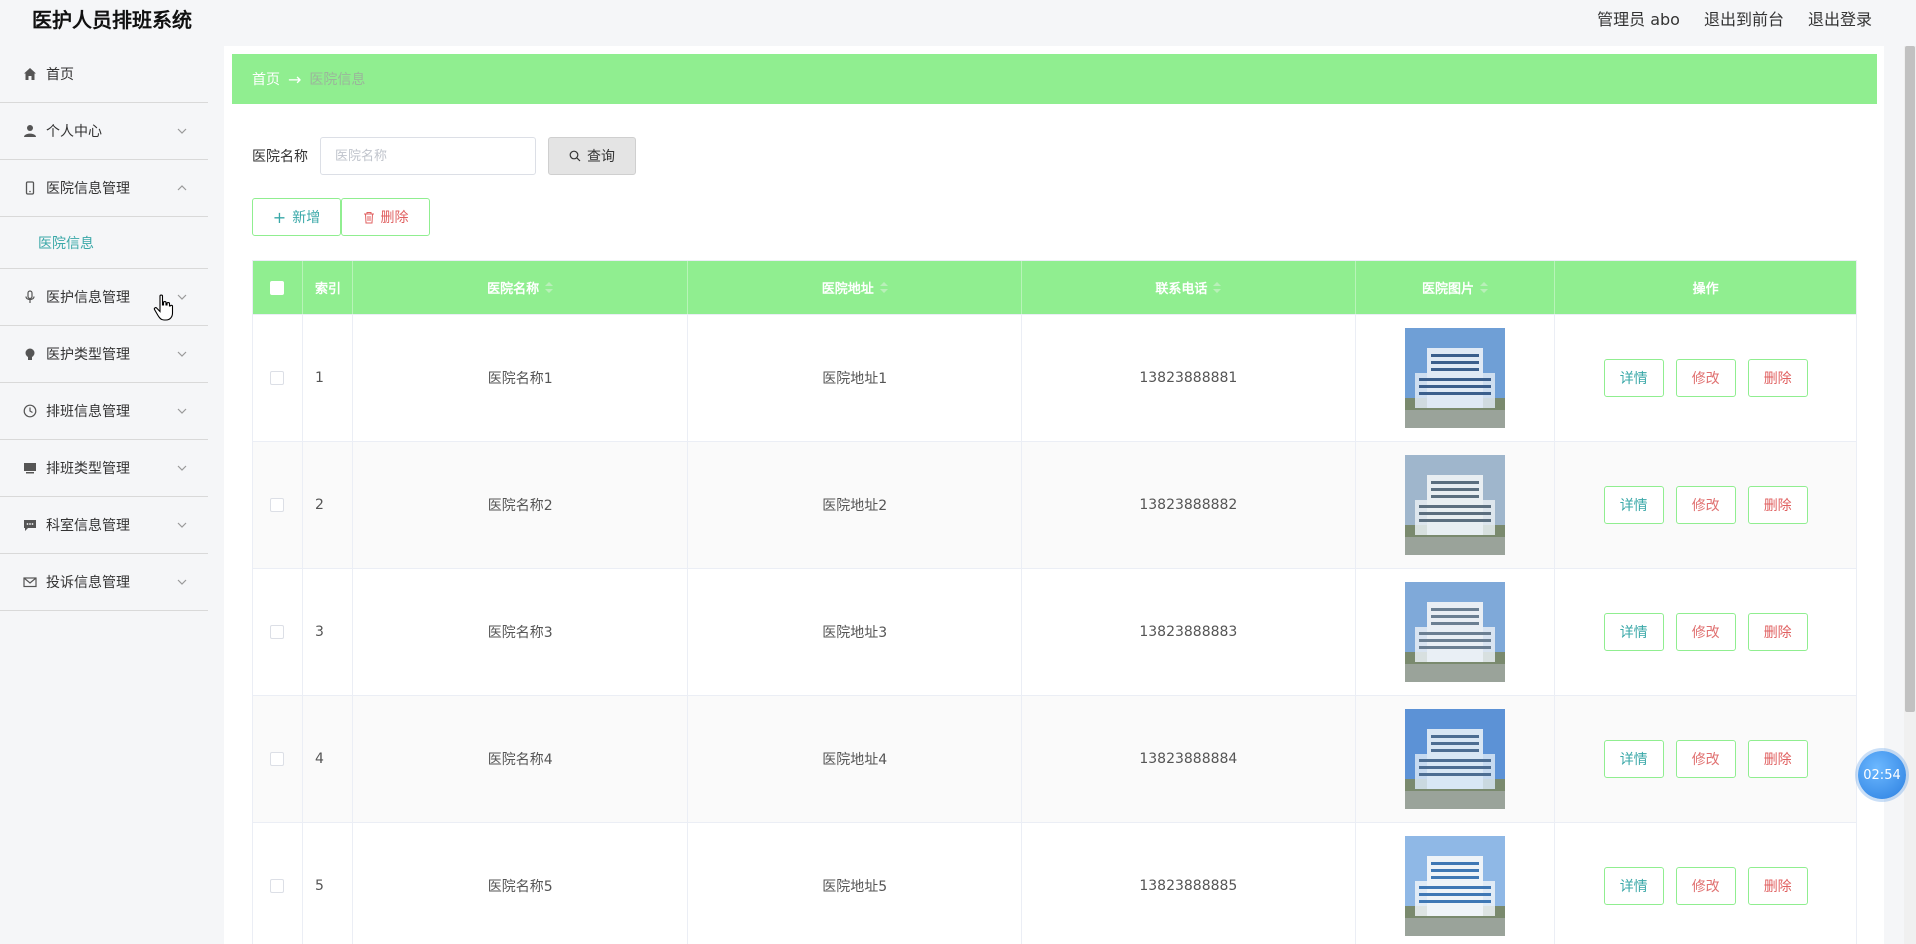 This screenshot has width=1916, height=944. I want to click on row-hospital-name: 医院名称4, so click(521, 759).